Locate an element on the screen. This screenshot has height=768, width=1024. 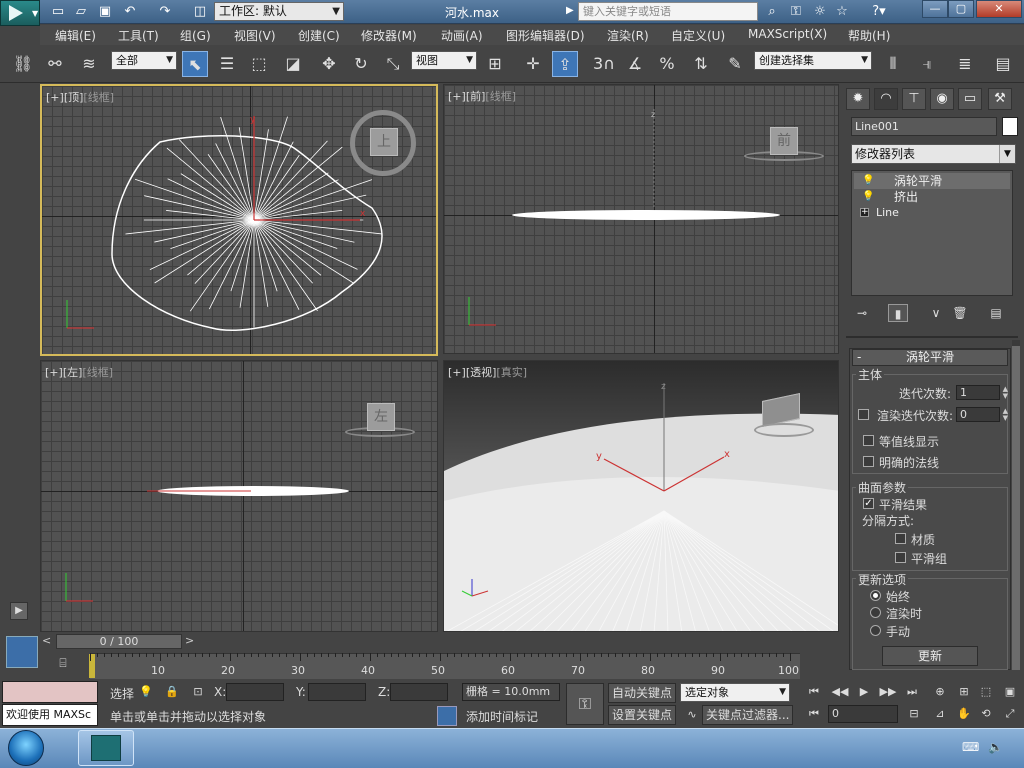
favorites-star-icon: ☆ is located at coordinates (842, 12).